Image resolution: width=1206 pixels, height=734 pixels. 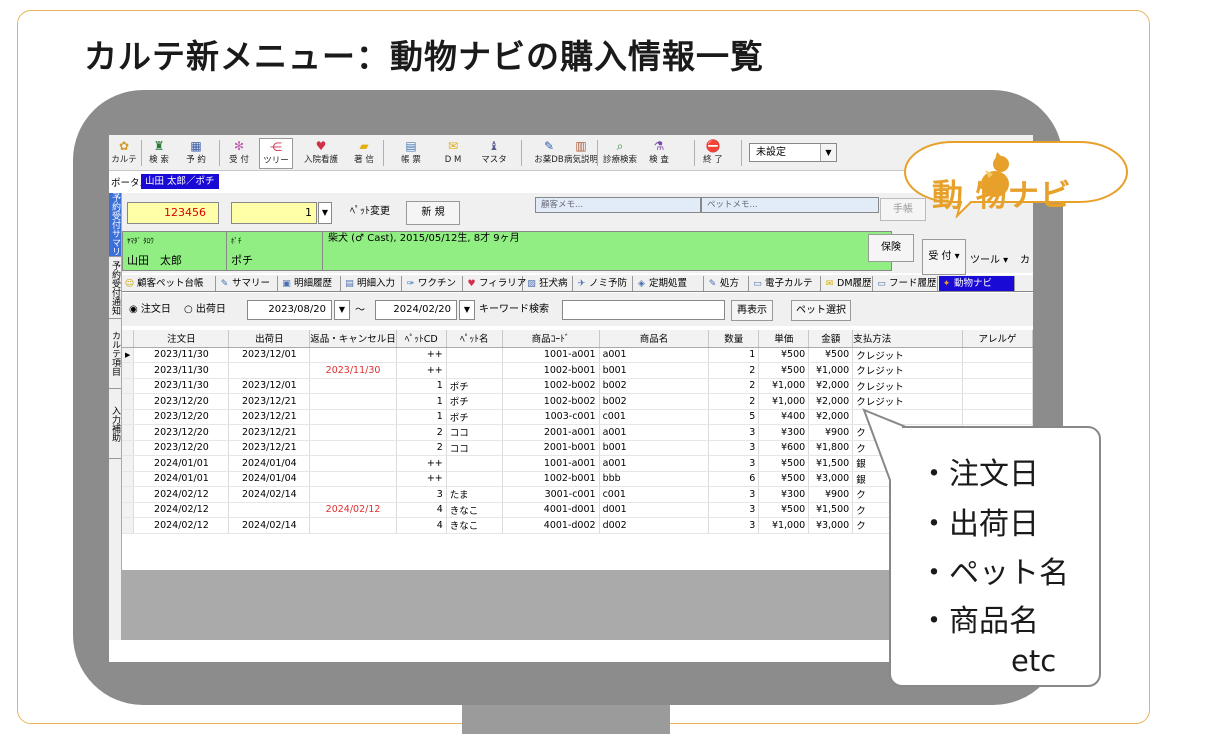 What do you see at coordinates (977, 283) in the screenshot?
I see `tab-animal-navi: ✦ 動物ナビ` at bounding box center [977, 283].